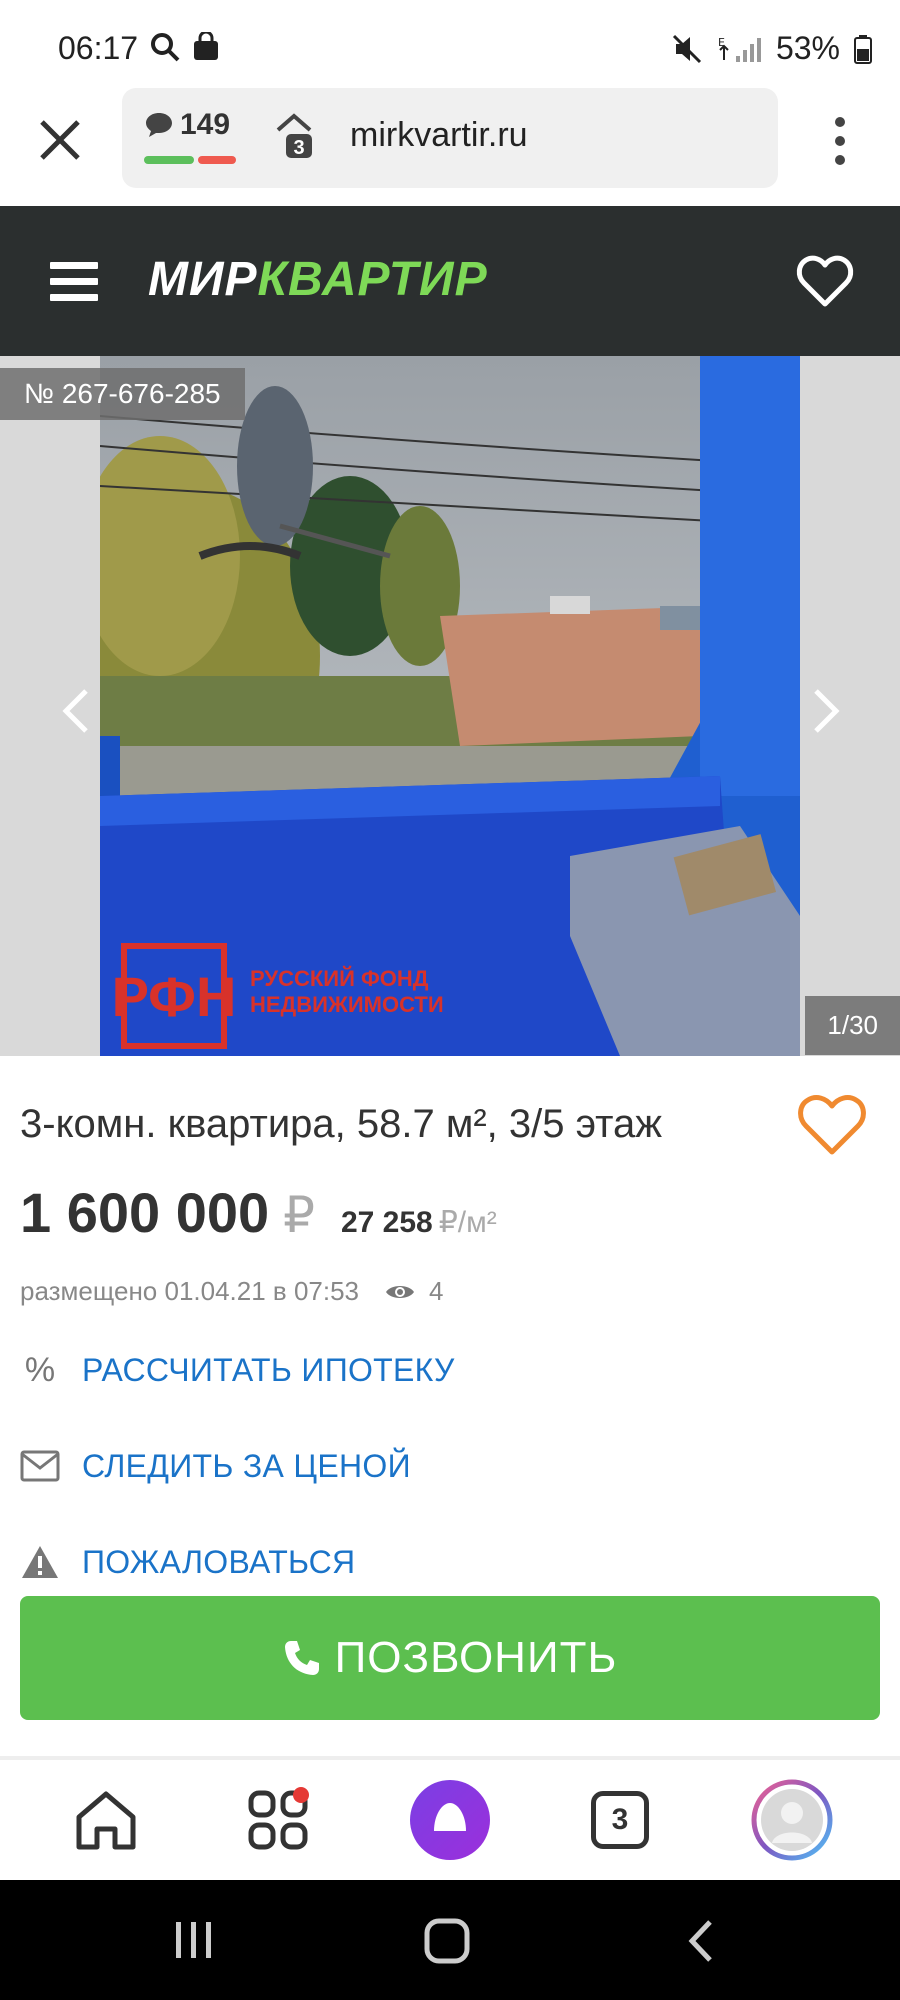 This screenshot has width=900, height=2000. What do you see at coordinates (298, 148) in the screenshot?
I see `tabs-badge: 3` at bounding box center [298, 148].